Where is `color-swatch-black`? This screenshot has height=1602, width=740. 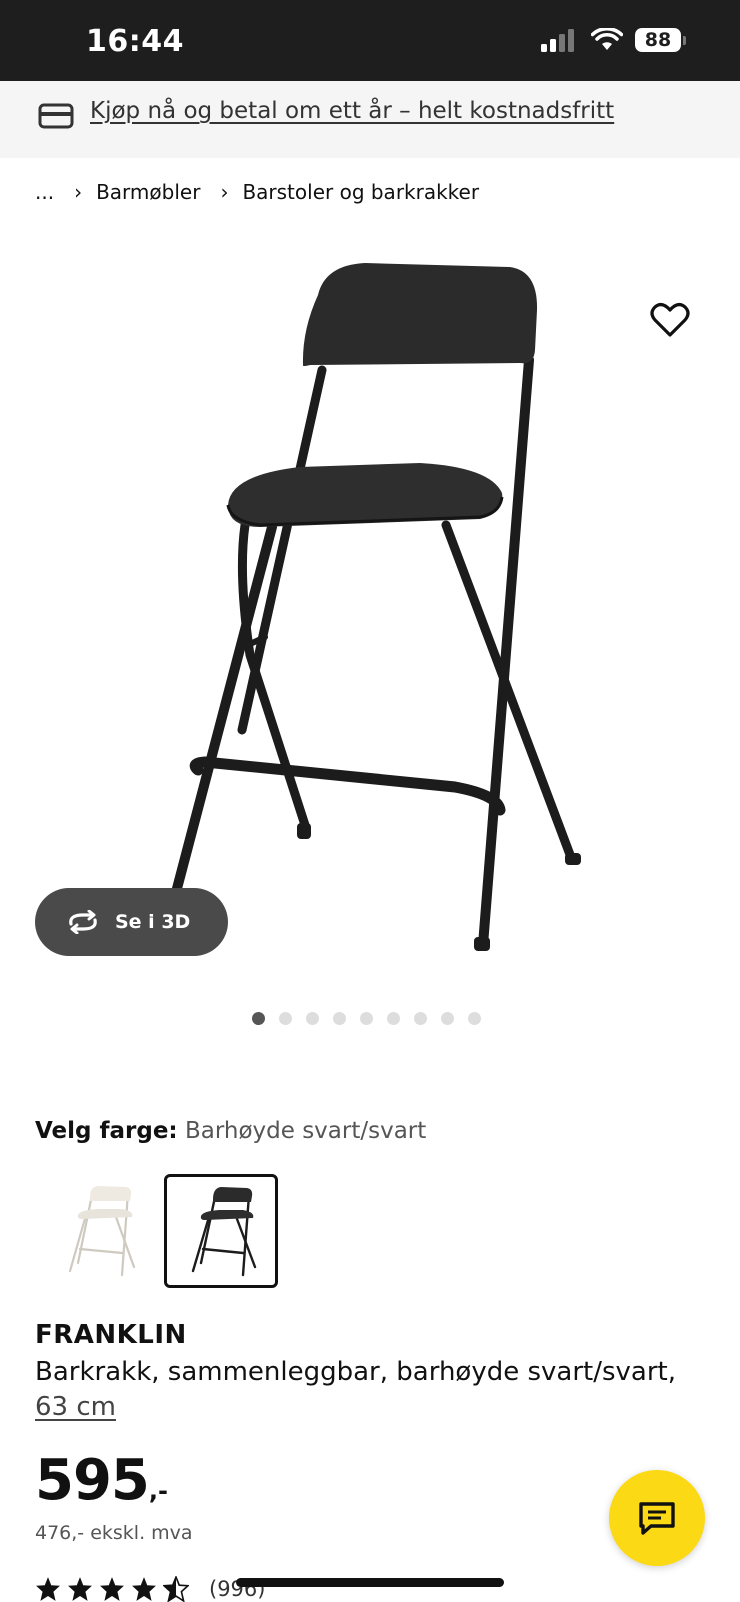 color-swatch-black is located at coordinates (221, 1231).